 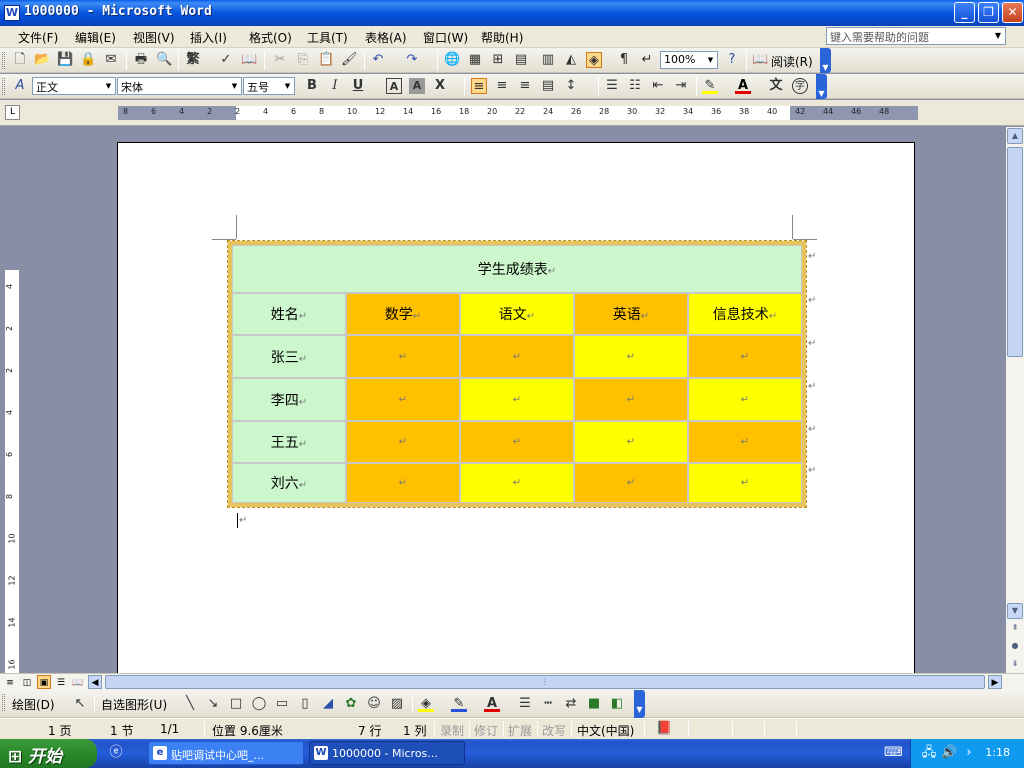 What do you see at coordinates (394, 86) in the screenshot?
I see `char-border-icon: A` at bounding box center [394, 86].